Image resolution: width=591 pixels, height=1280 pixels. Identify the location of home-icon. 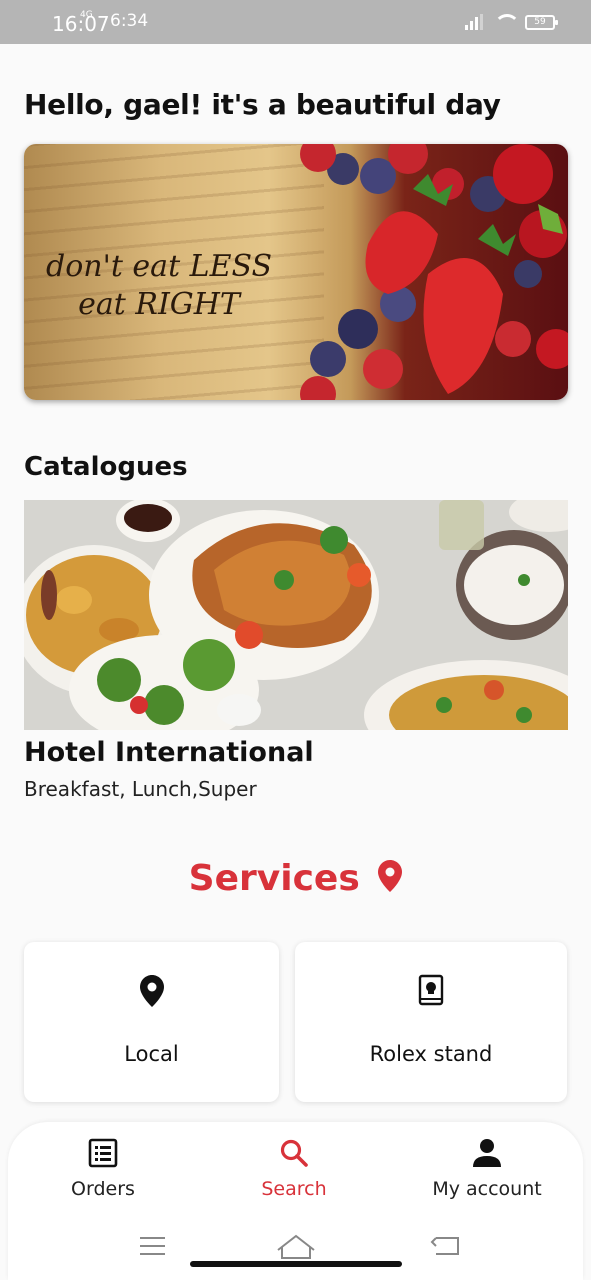
(296, 1246).